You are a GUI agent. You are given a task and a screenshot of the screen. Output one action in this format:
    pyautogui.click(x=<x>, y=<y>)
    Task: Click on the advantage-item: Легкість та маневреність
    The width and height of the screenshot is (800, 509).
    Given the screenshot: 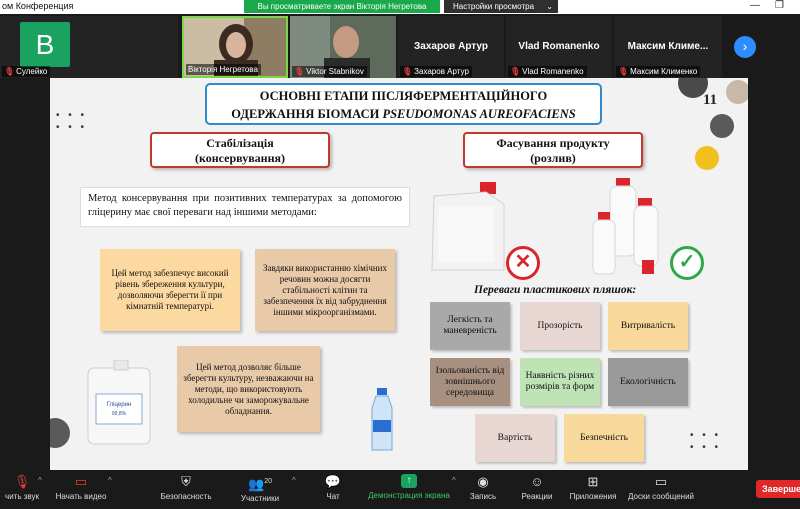 What is the action you would take?
    pyautogui.click(x=470, y=326)
    